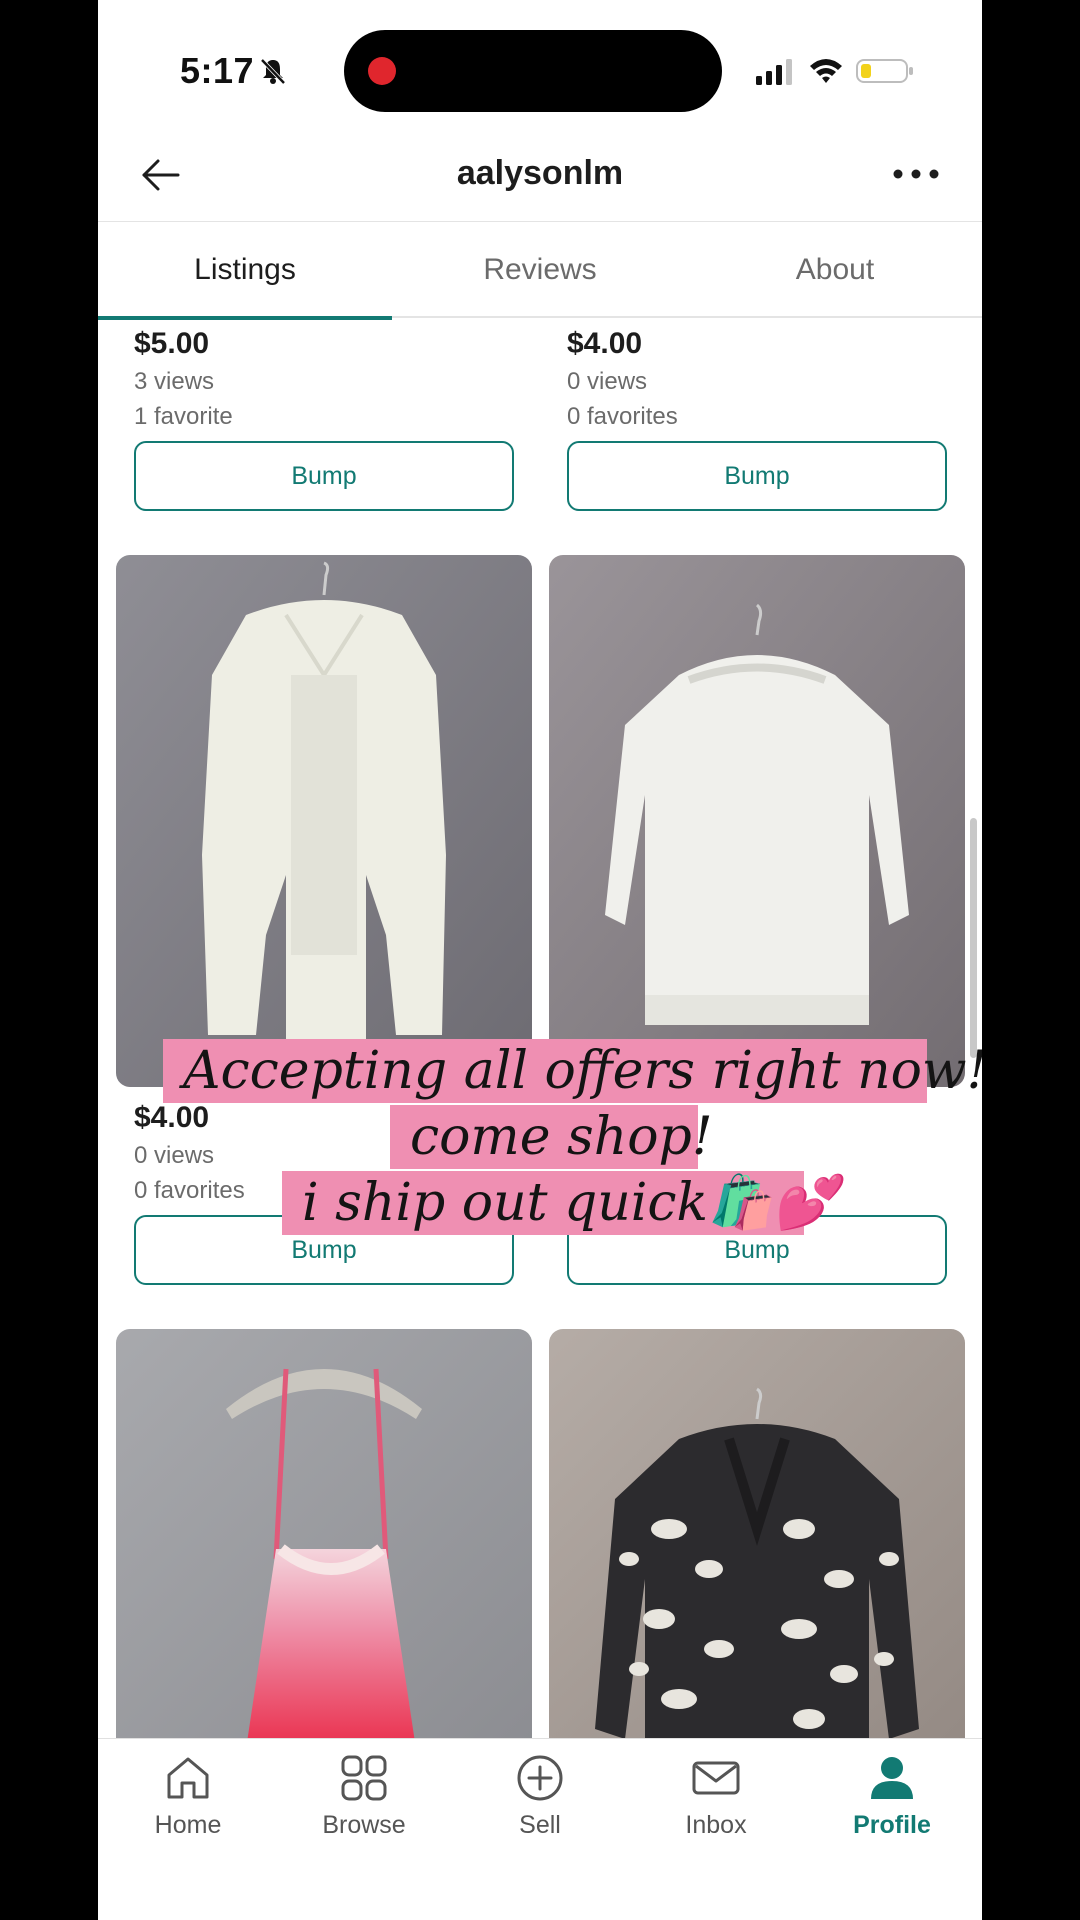 This screenshot has height=1920, width=1080. What do you see at coordinates (892, 1778) in the screenshot?
I see `profile-icon` at bounding box center [892, 1778].